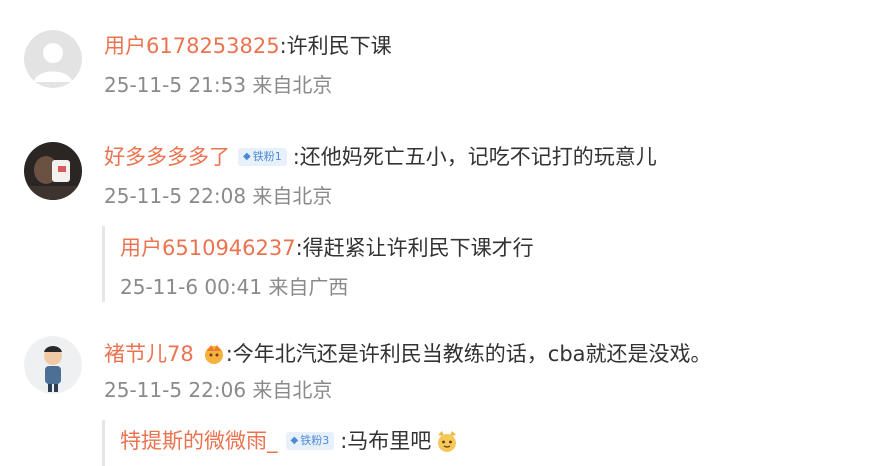  Describe the element at coordinates (474, 157) in the screenshot. I see `comment-text: :还他妈死亡五小，记吃不记打的玩意儿` at that location.